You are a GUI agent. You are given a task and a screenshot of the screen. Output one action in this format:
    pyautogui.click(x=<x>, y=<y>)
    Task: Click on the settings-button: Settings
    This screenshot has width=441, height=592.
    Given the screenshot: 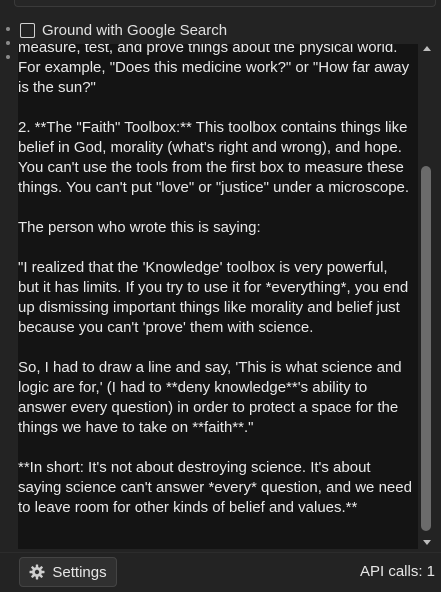 What is the action you would take?
    pyautogui.click(x=68, y=572)
    